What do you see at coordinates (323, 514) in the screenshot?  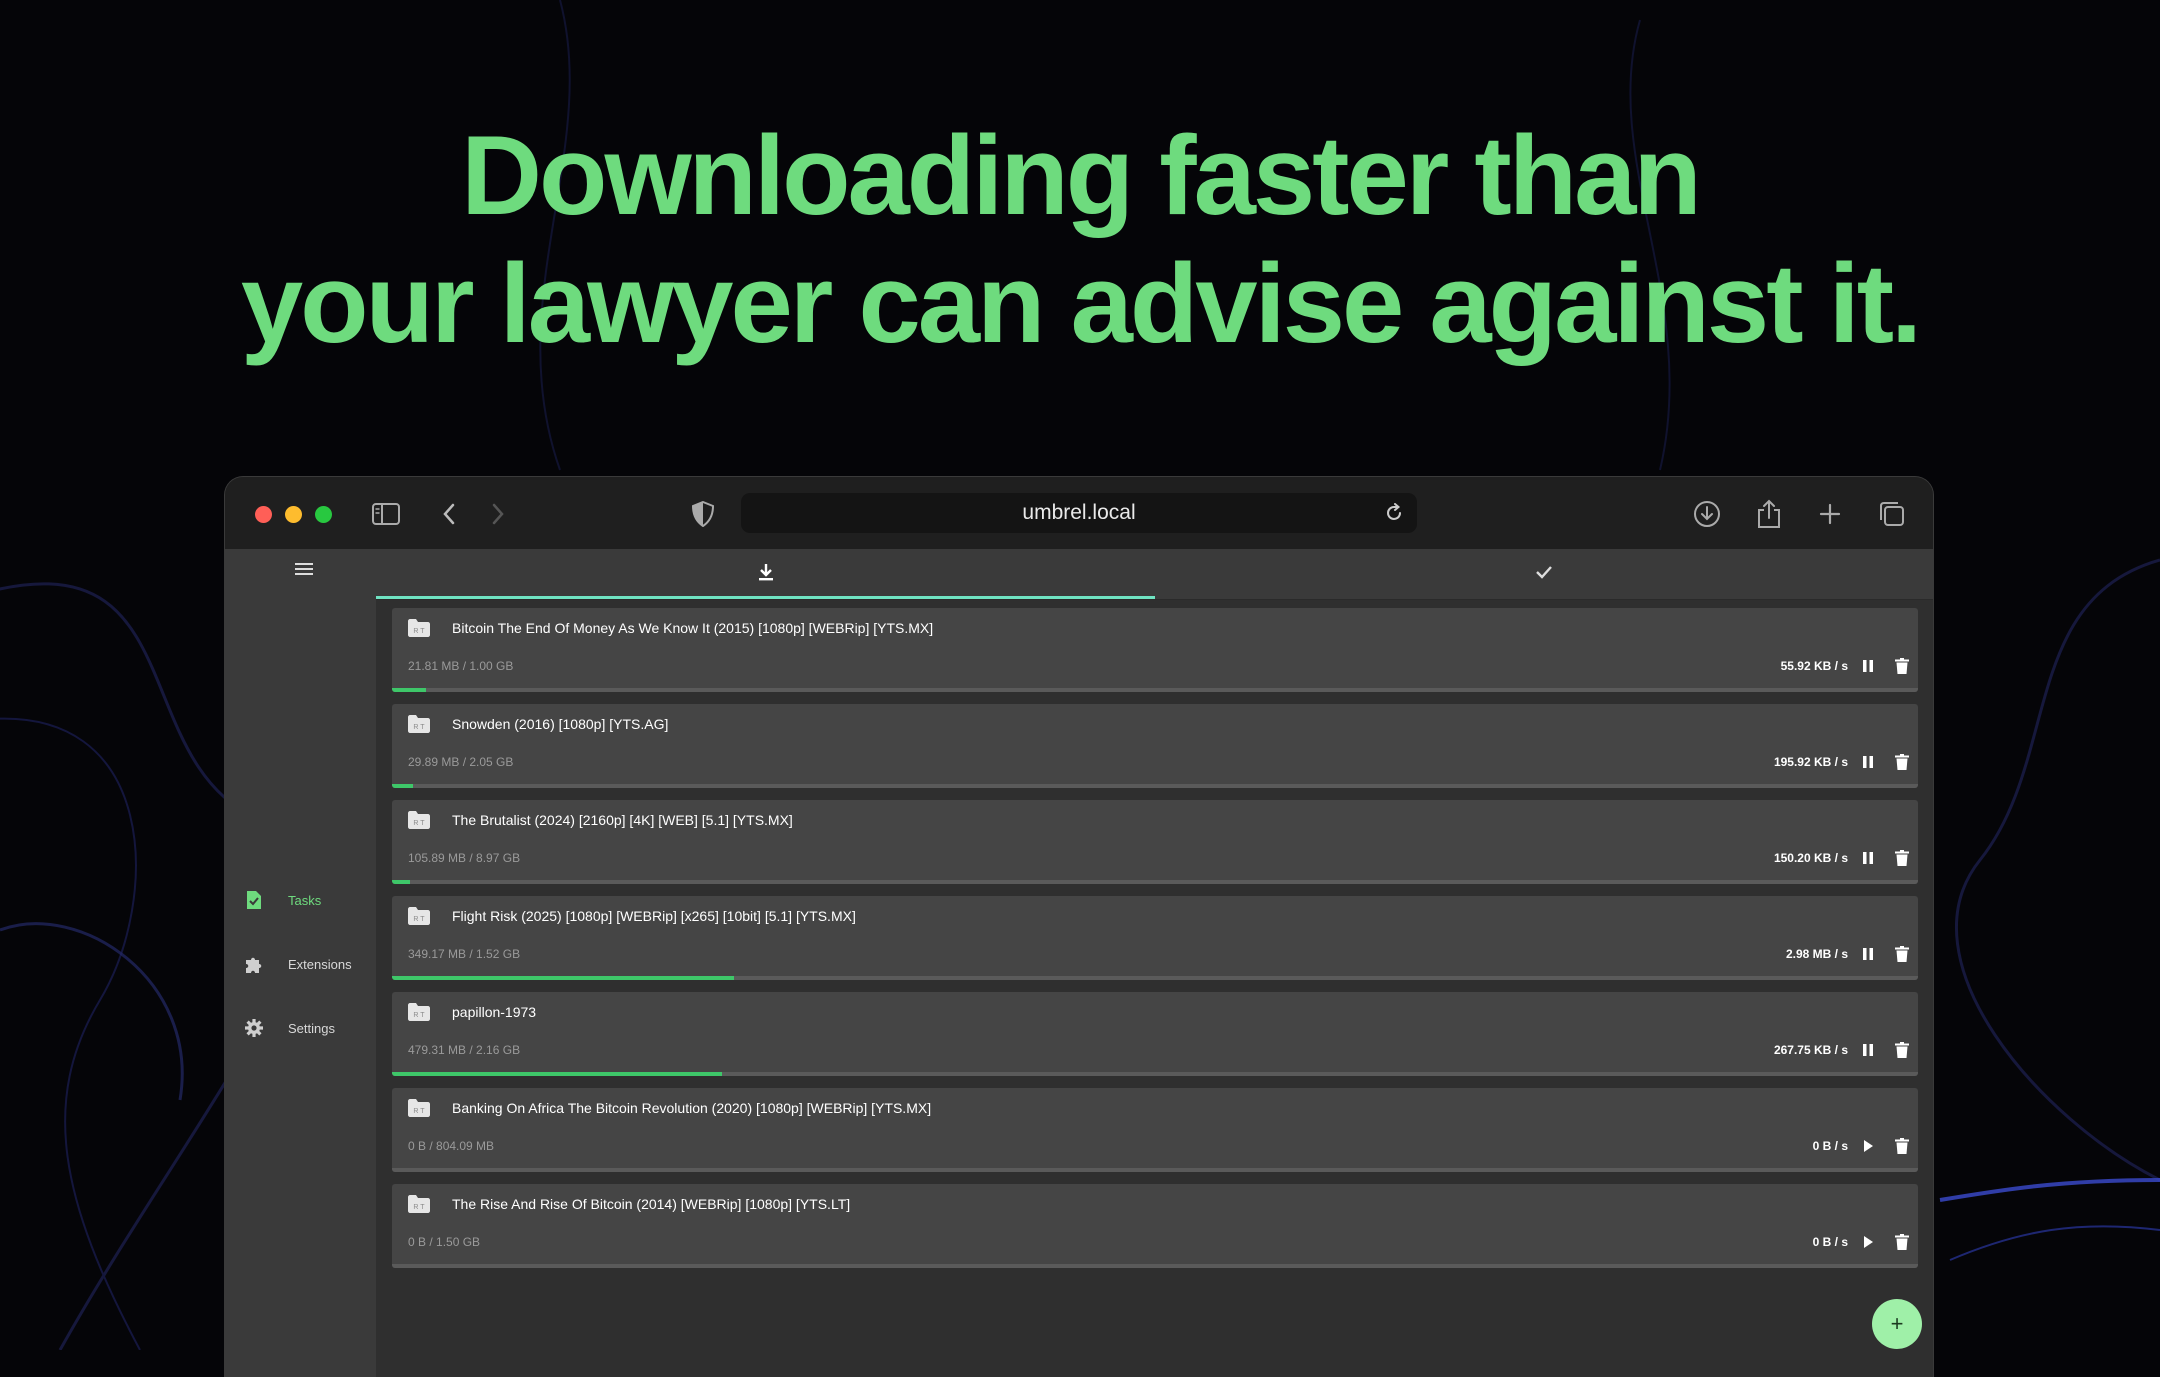 I see `zoom-window-button` at bounding box center [323, 514].